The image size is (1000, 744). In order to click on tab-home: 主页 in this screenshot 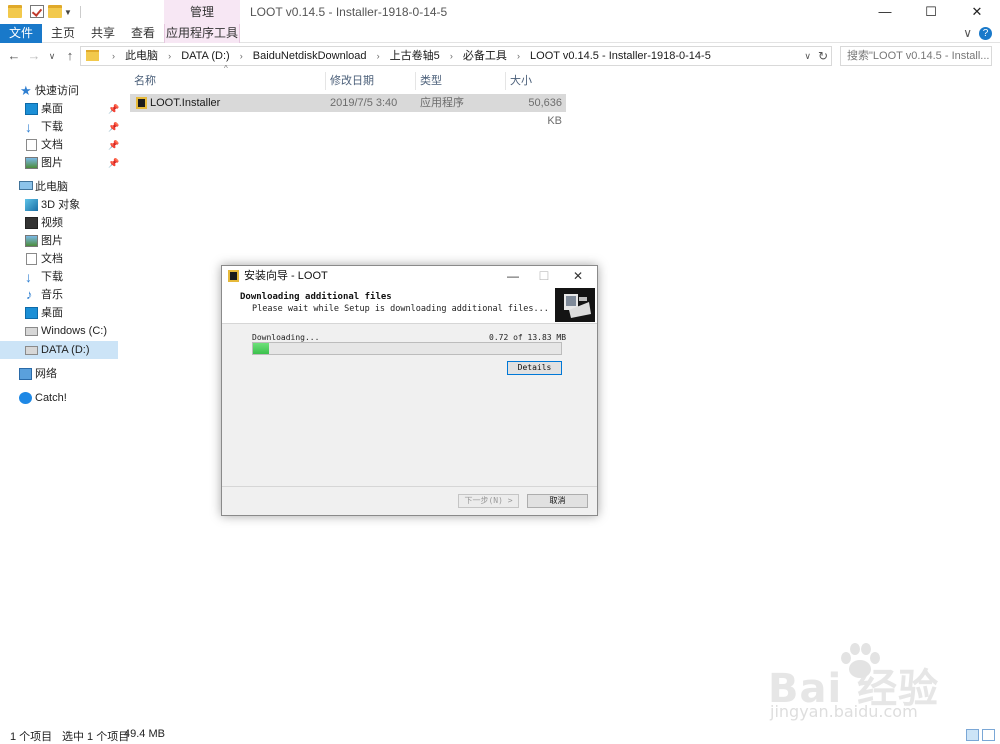, I will do `click(63, 33)`.